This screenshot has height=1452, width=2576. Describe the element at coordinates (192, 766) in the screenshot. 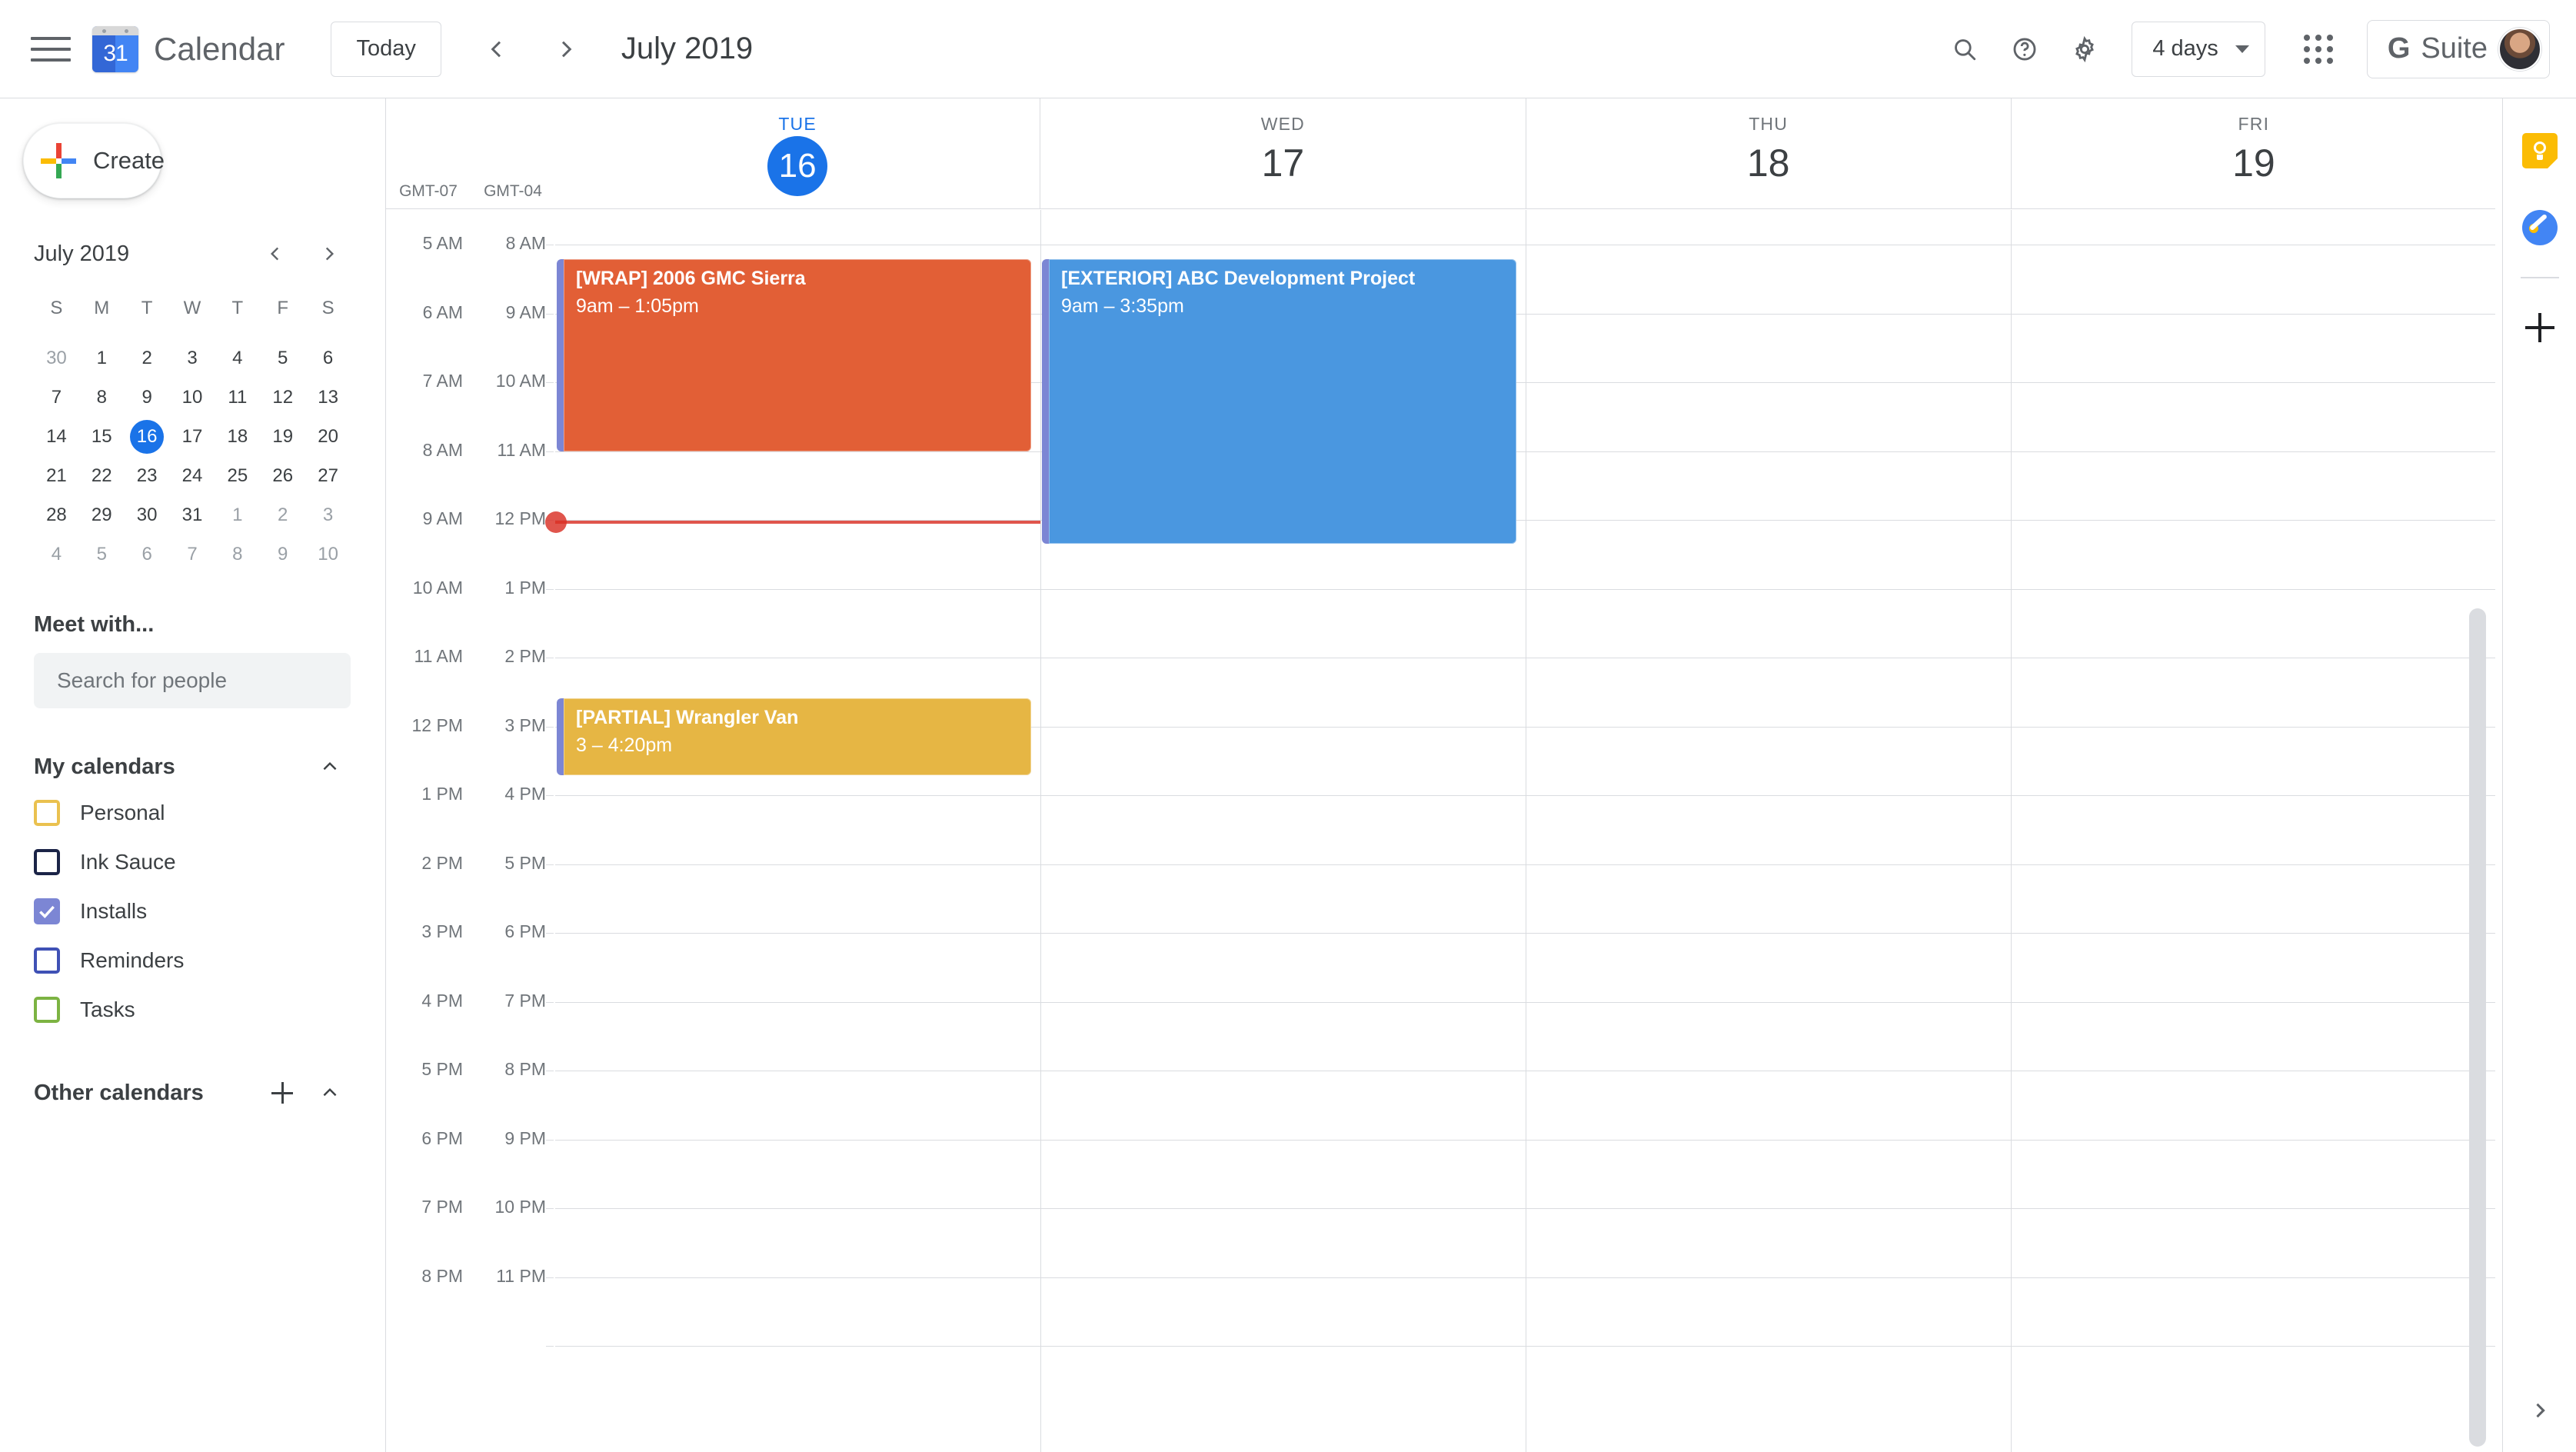

I see `my-calendars-header: My calendars` at that location.